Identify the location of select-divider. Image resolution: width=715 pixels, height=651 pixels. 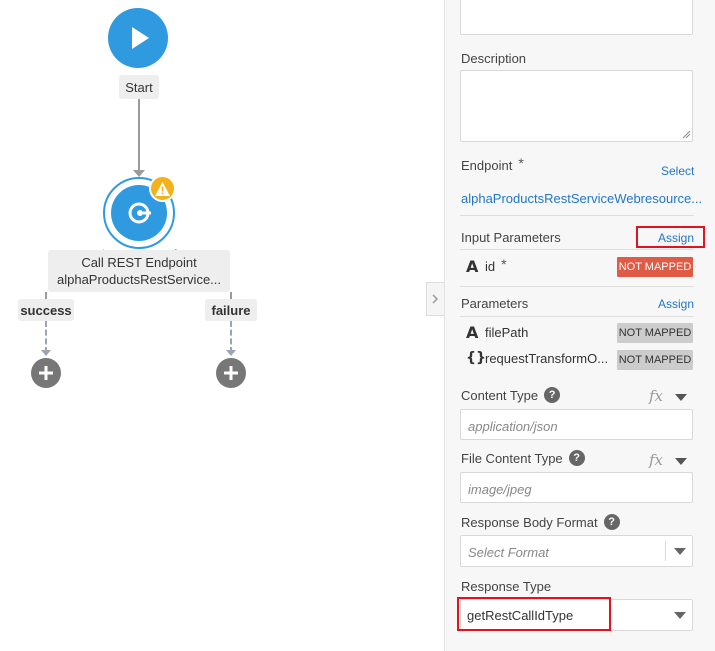
(665, 551).